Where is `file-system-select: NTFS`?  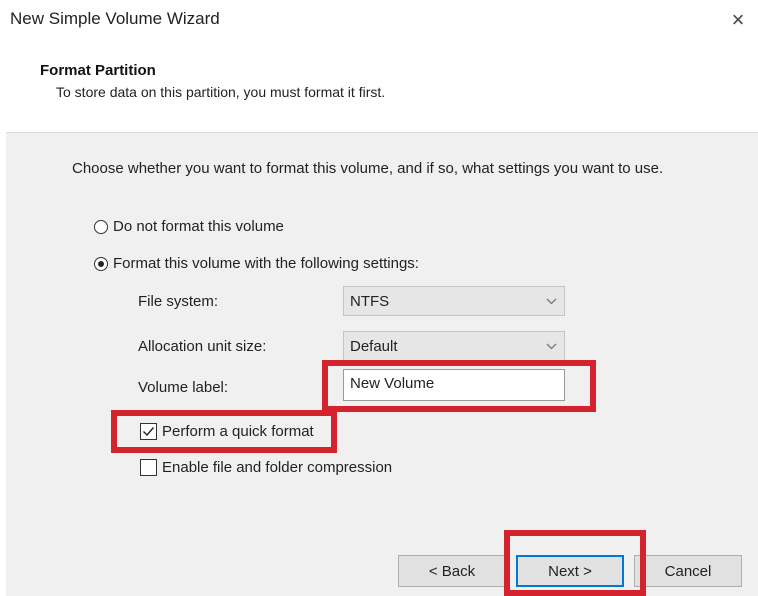
file-system-select: NTFS is located at coordinates (454, 301).